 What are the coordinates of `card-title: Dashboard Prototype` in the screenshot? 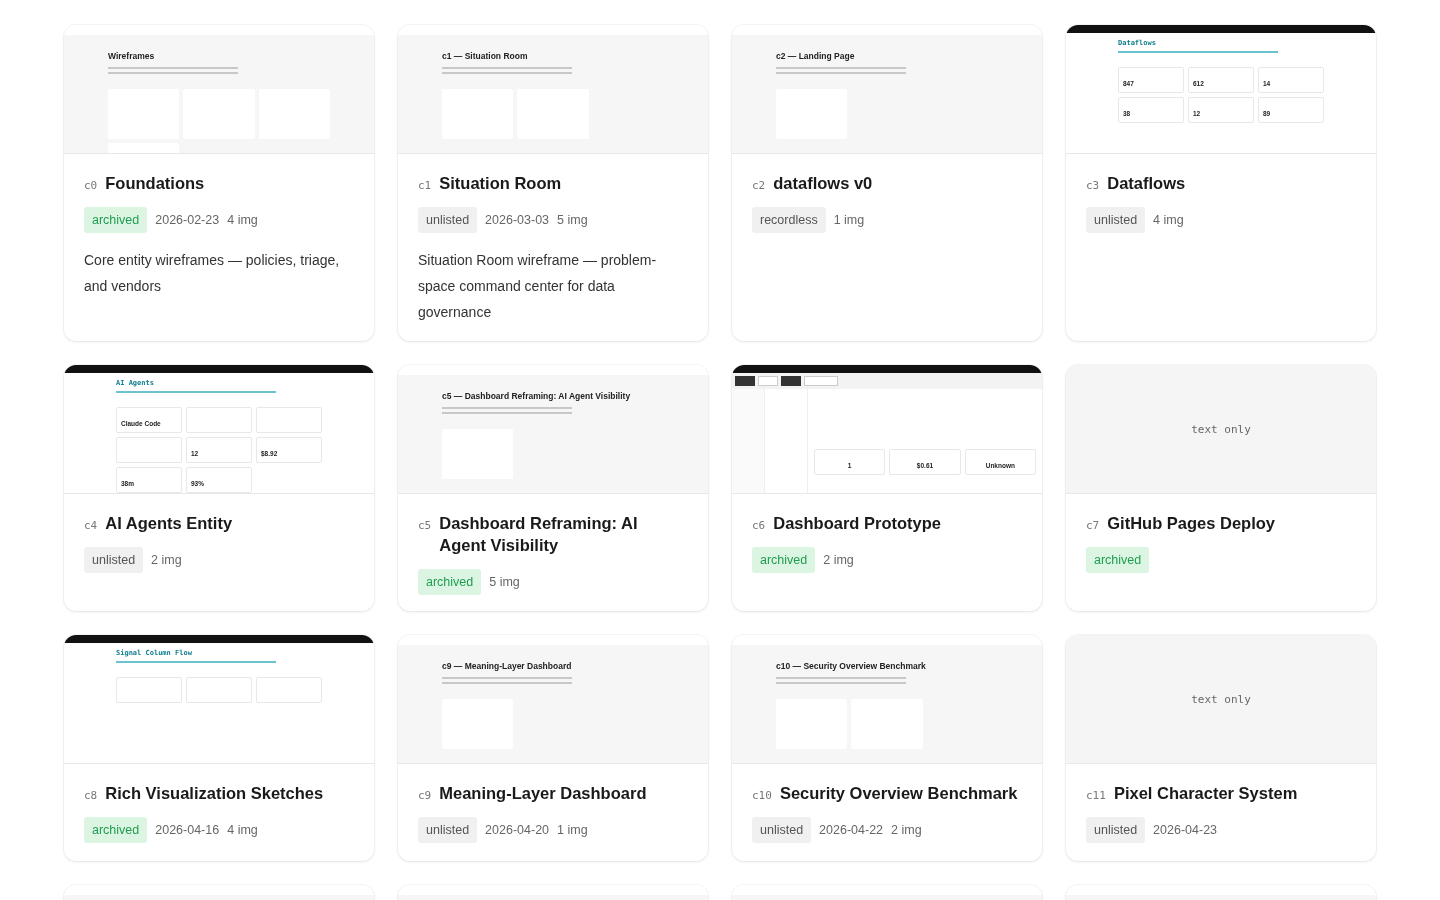 It's located at (857, 523).